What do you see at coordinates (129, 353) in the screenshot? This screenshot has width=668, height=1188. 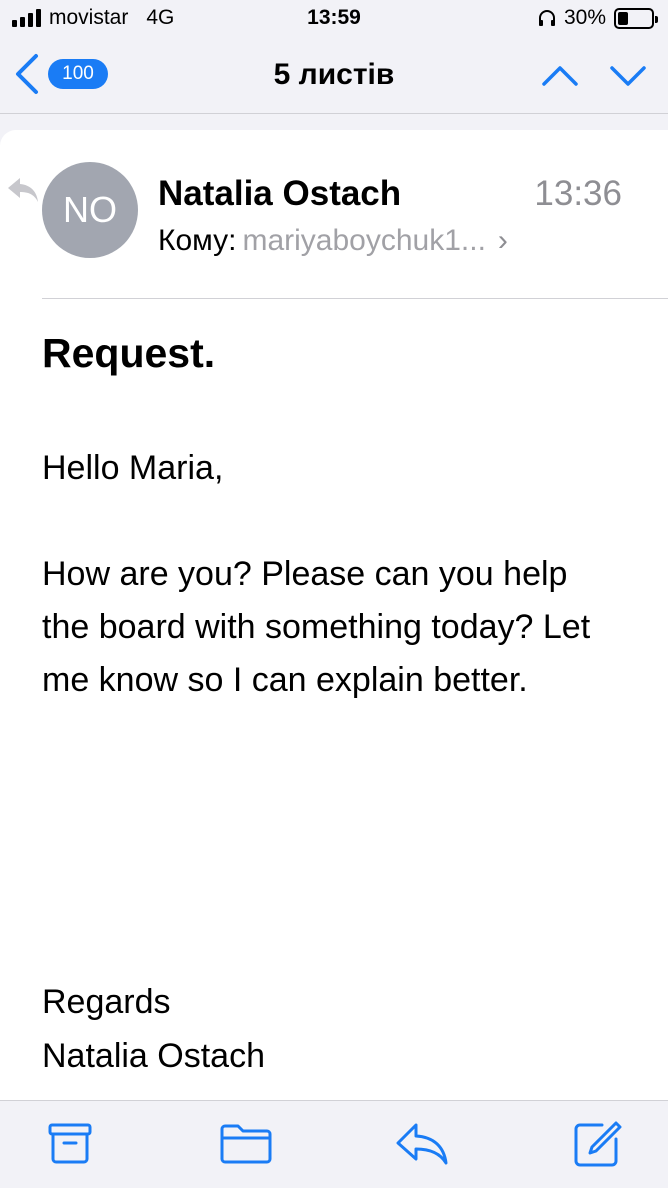 I see `email-subject: Request.` at bounding box center [129, 353].